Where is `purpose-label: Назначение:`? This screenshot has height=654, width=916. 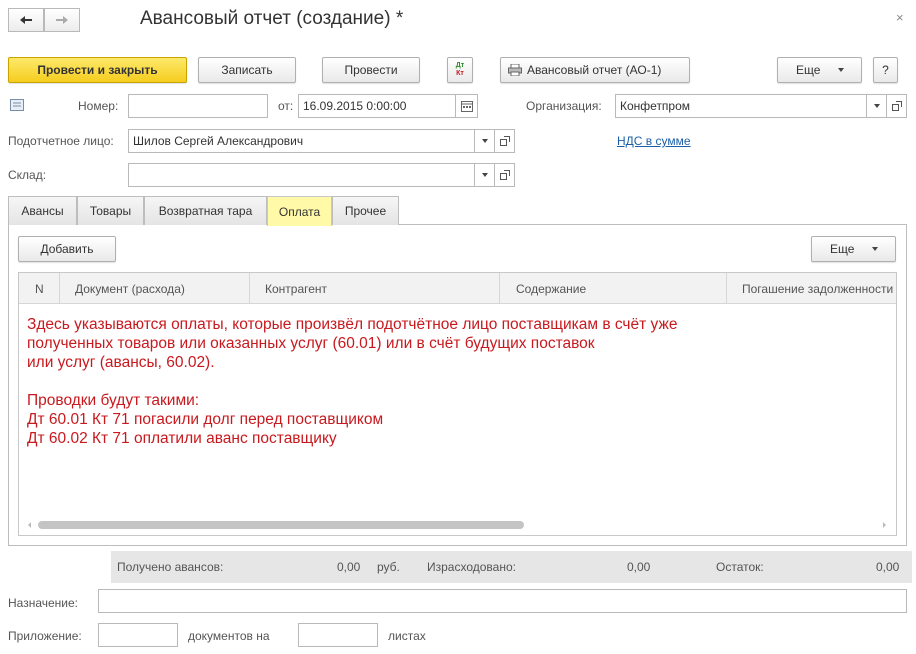
purpose-label: Назначение: is located at coordinates (43, 603).